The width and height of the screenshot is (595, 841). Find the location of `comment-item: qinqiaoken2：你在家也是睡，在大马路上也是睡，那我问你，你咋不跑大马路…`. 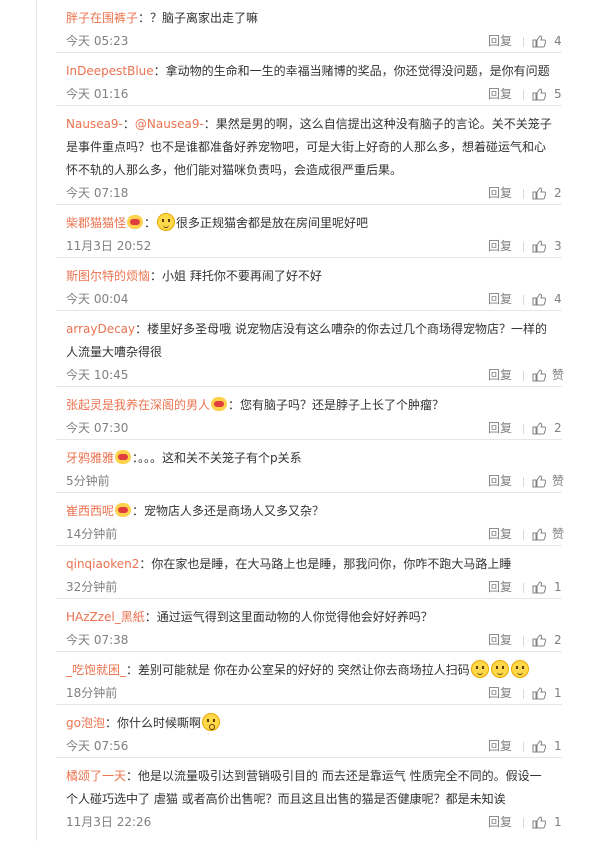

comment-item: qinqiaoken2：你在家也是睡，在大马路上也是睡，那我问你，你咋不跑大马路… is located at coordinates (309, 572).